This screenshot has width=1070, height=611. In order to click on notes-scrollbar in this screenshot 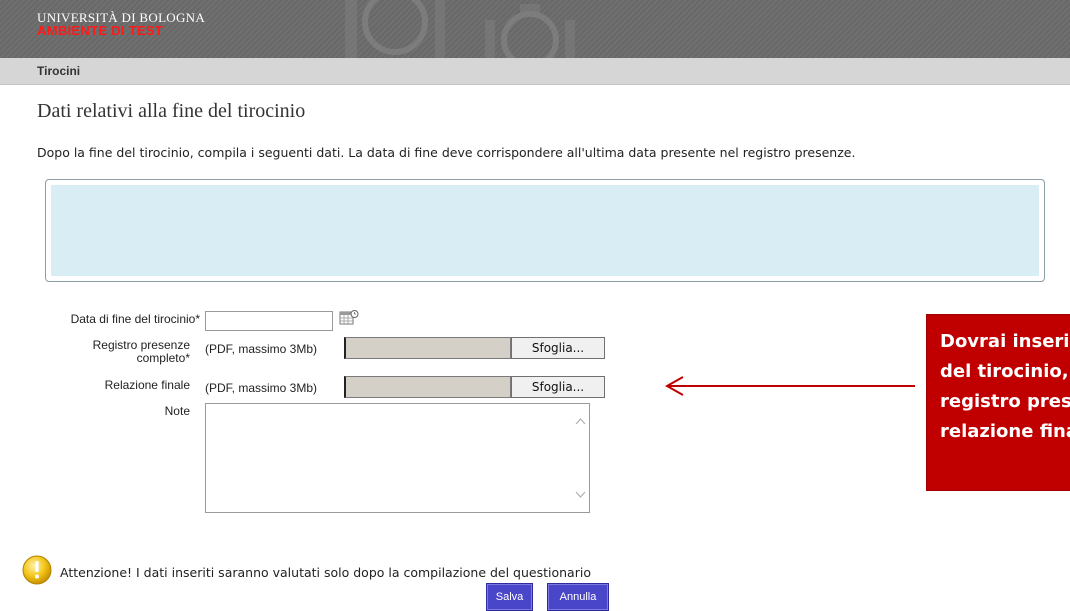, I will do `click(580, 458)`.